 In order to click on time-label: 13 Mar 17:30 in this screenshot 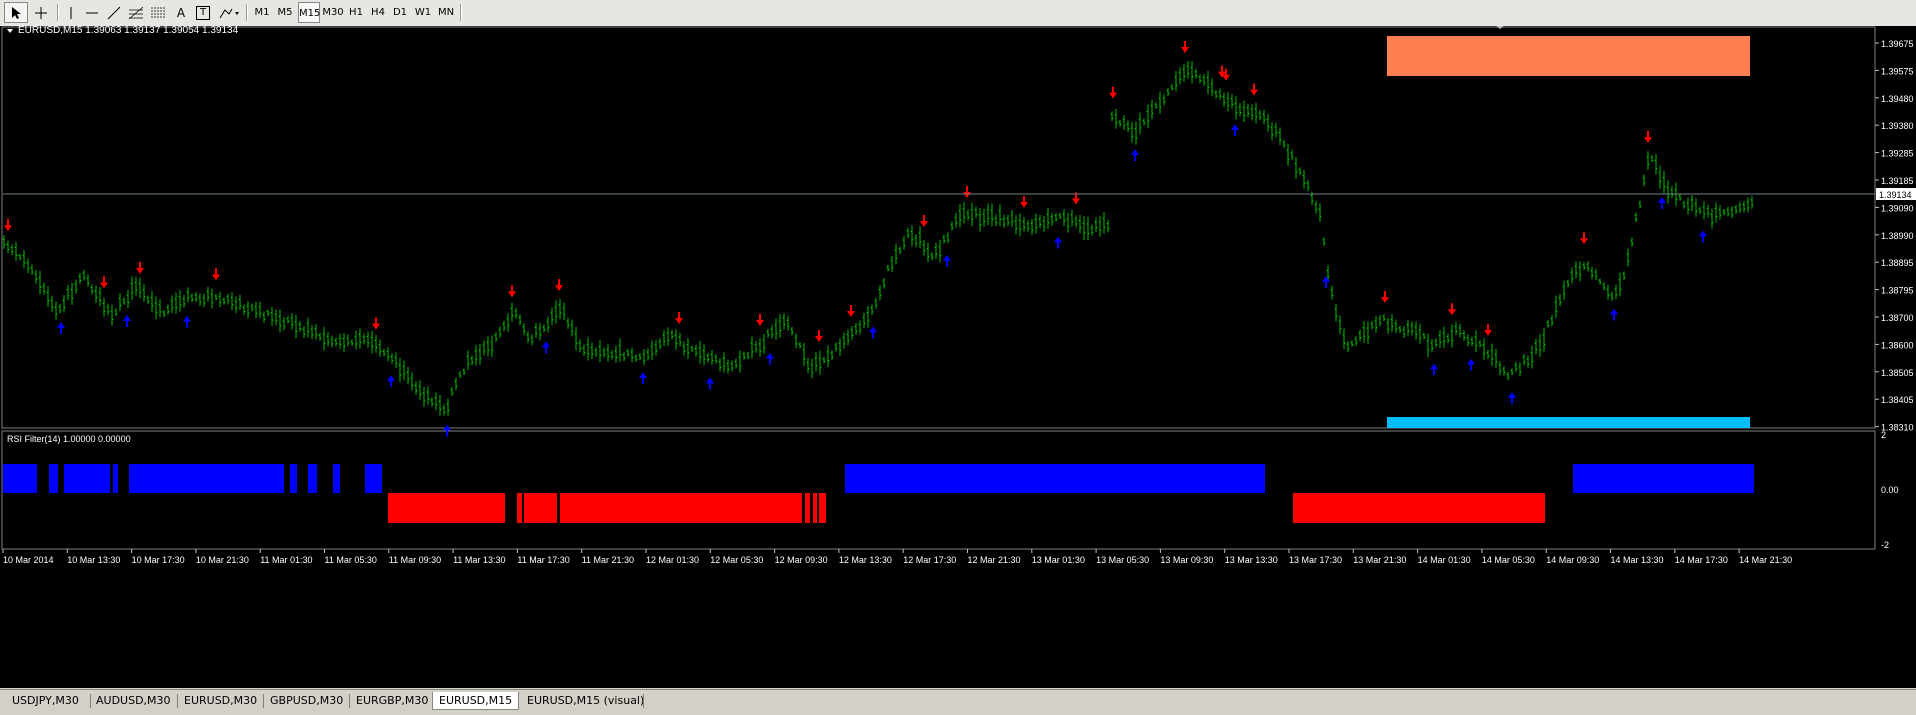, I will do `click(1315, 560)`.